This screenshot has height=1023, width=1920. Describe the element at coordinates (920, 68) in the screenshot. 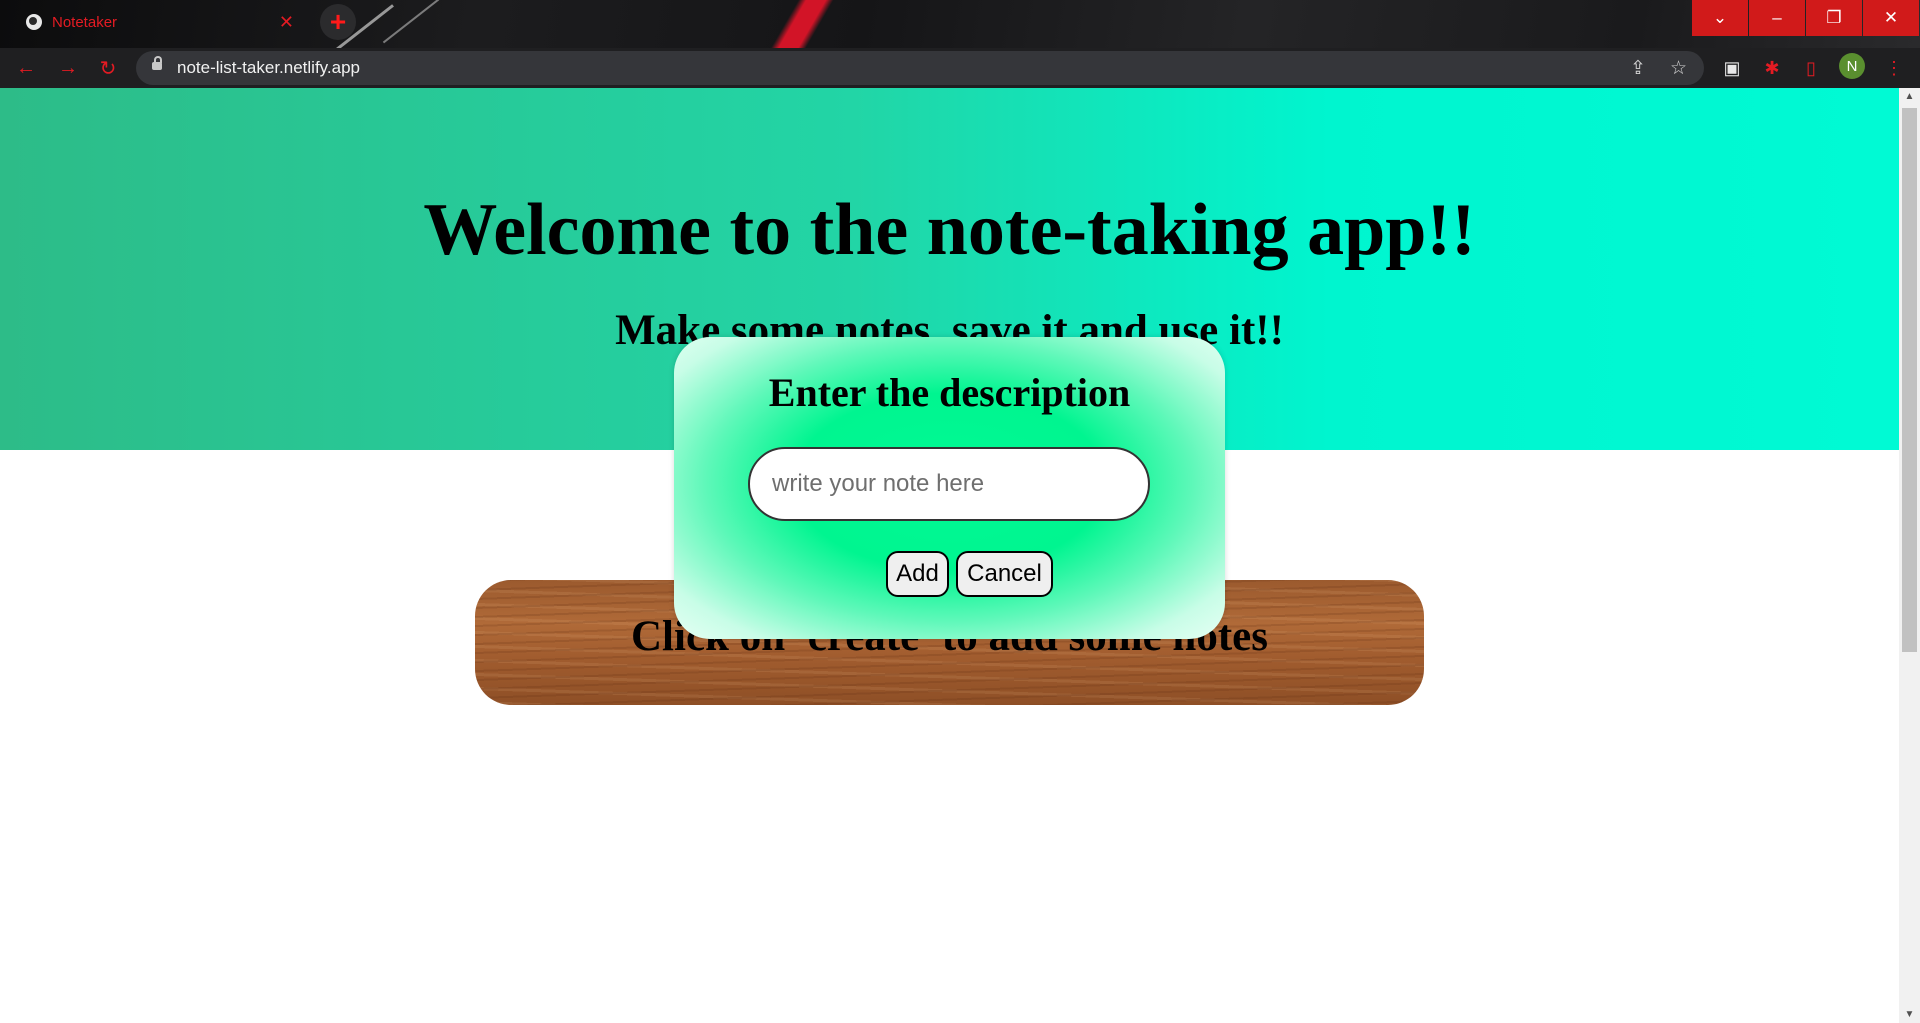

I see `address-bar: note-list-taker.netlify.app ⇪ ☆` at that location.